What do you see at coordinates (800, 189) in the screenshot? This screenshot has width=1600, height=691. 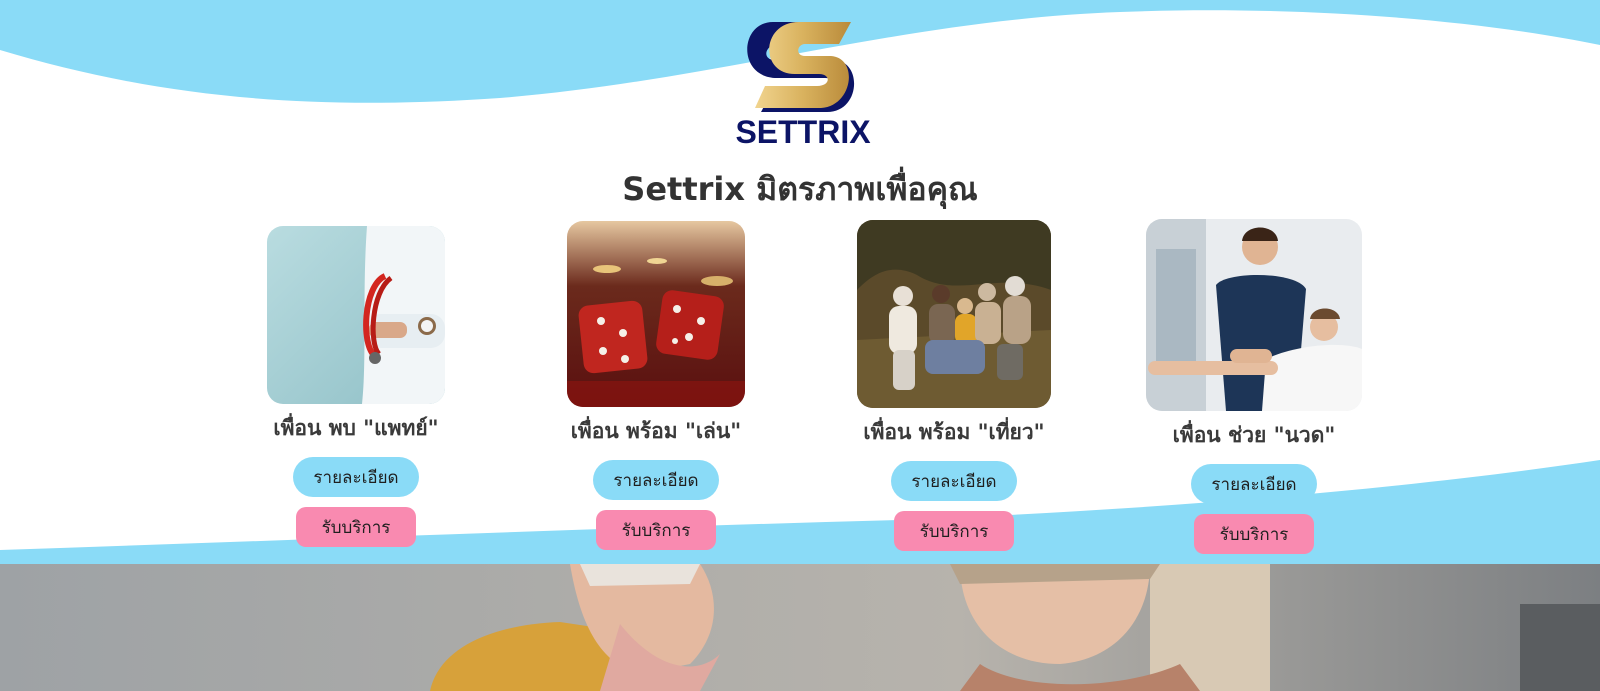 I see `page-title: Settrix มิตรภาพเพื่อคุณ` at bounding box center [800, 189].